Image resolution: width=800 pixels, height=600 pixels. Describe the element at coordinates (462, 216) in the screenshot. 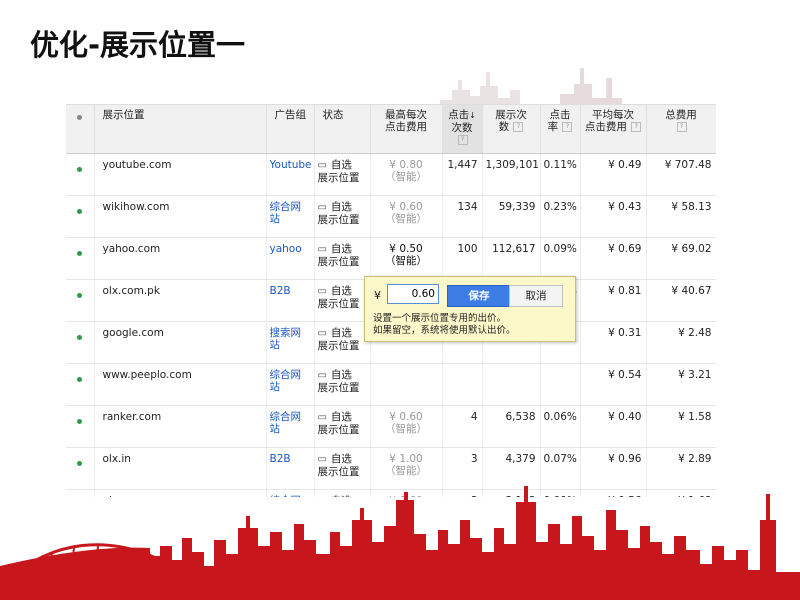

I see `clicks-cell: 134` at that location.